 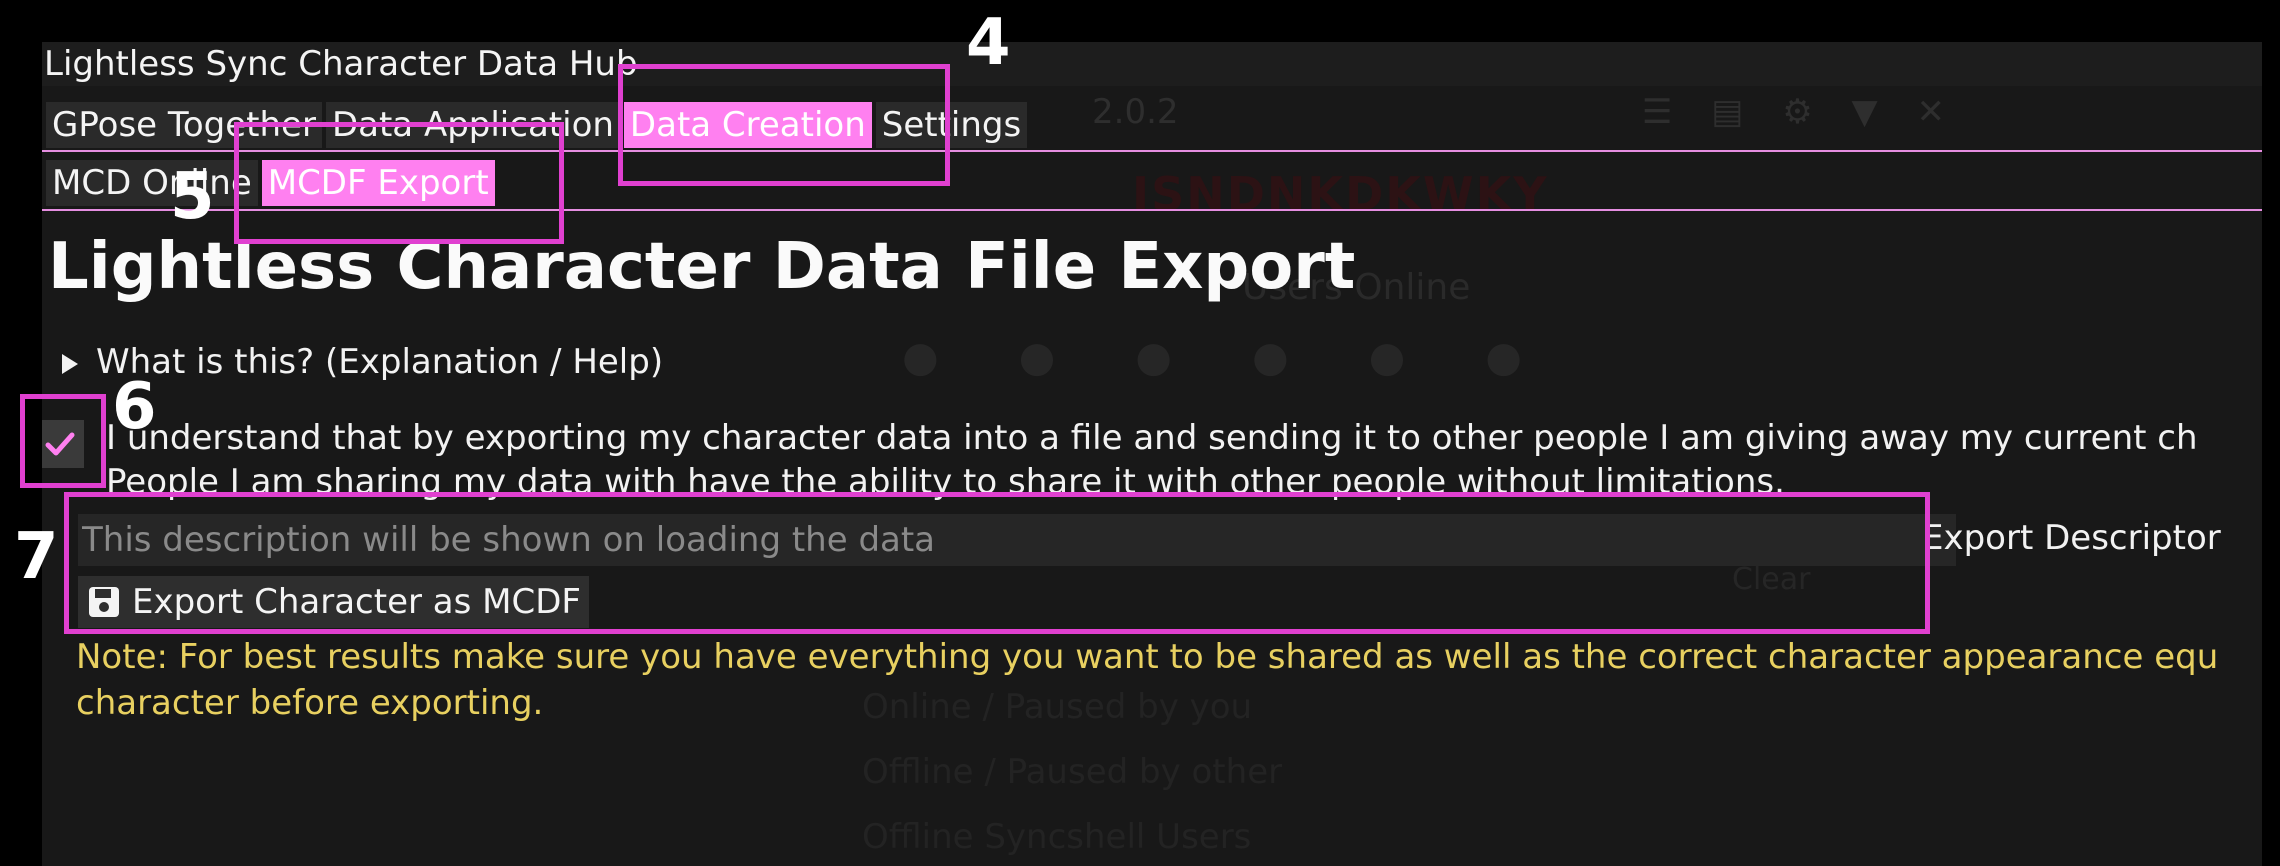 I want to click on triangle-right-icon, so click(x=70, y=363).